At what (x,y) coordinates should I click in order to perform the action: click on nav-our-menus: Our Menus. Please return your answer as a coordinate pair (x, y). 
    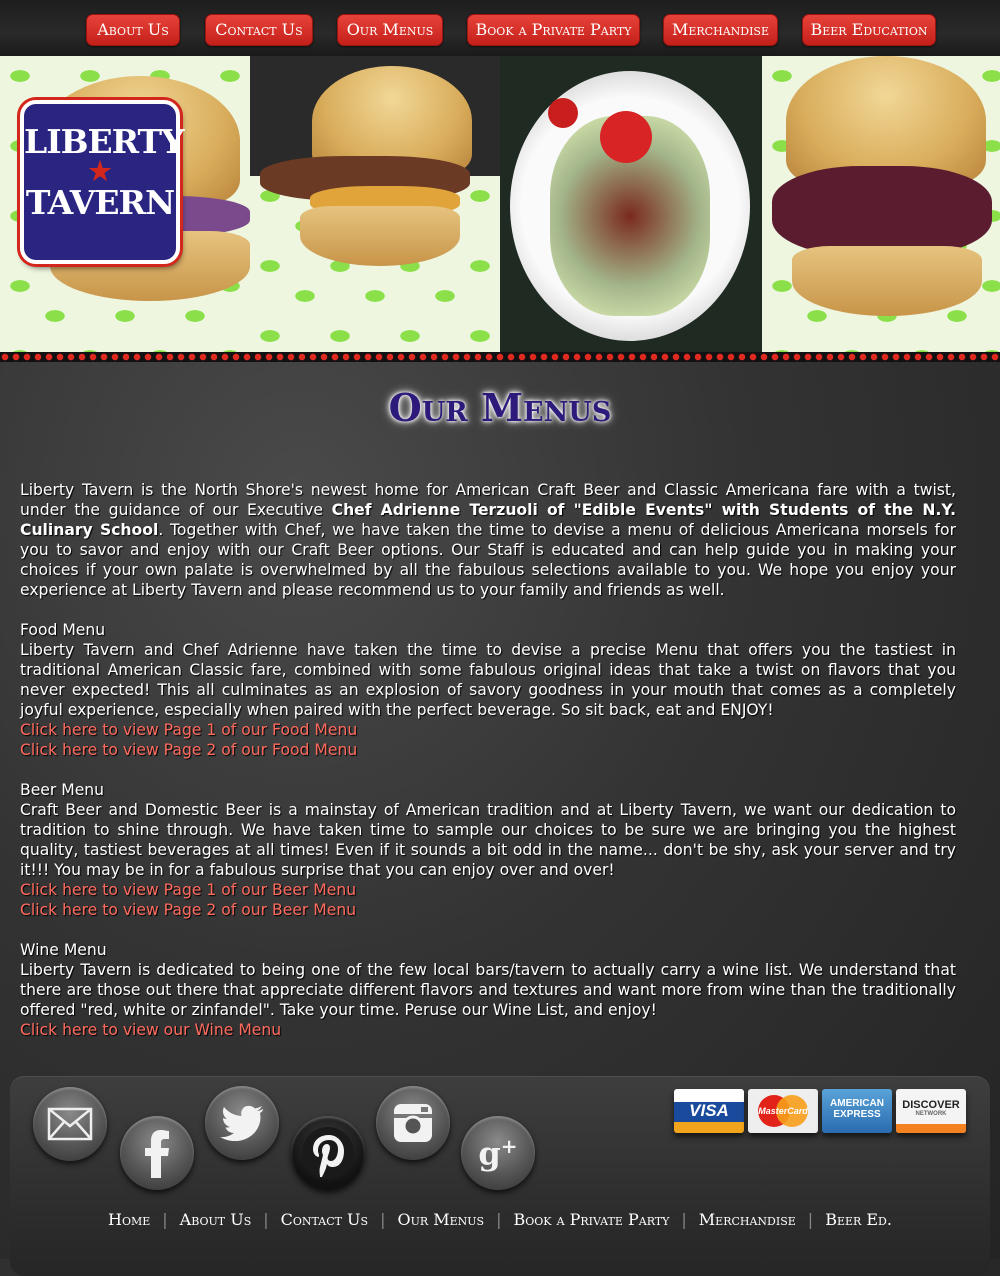
    Looking at the image, I should click on (390, 30).